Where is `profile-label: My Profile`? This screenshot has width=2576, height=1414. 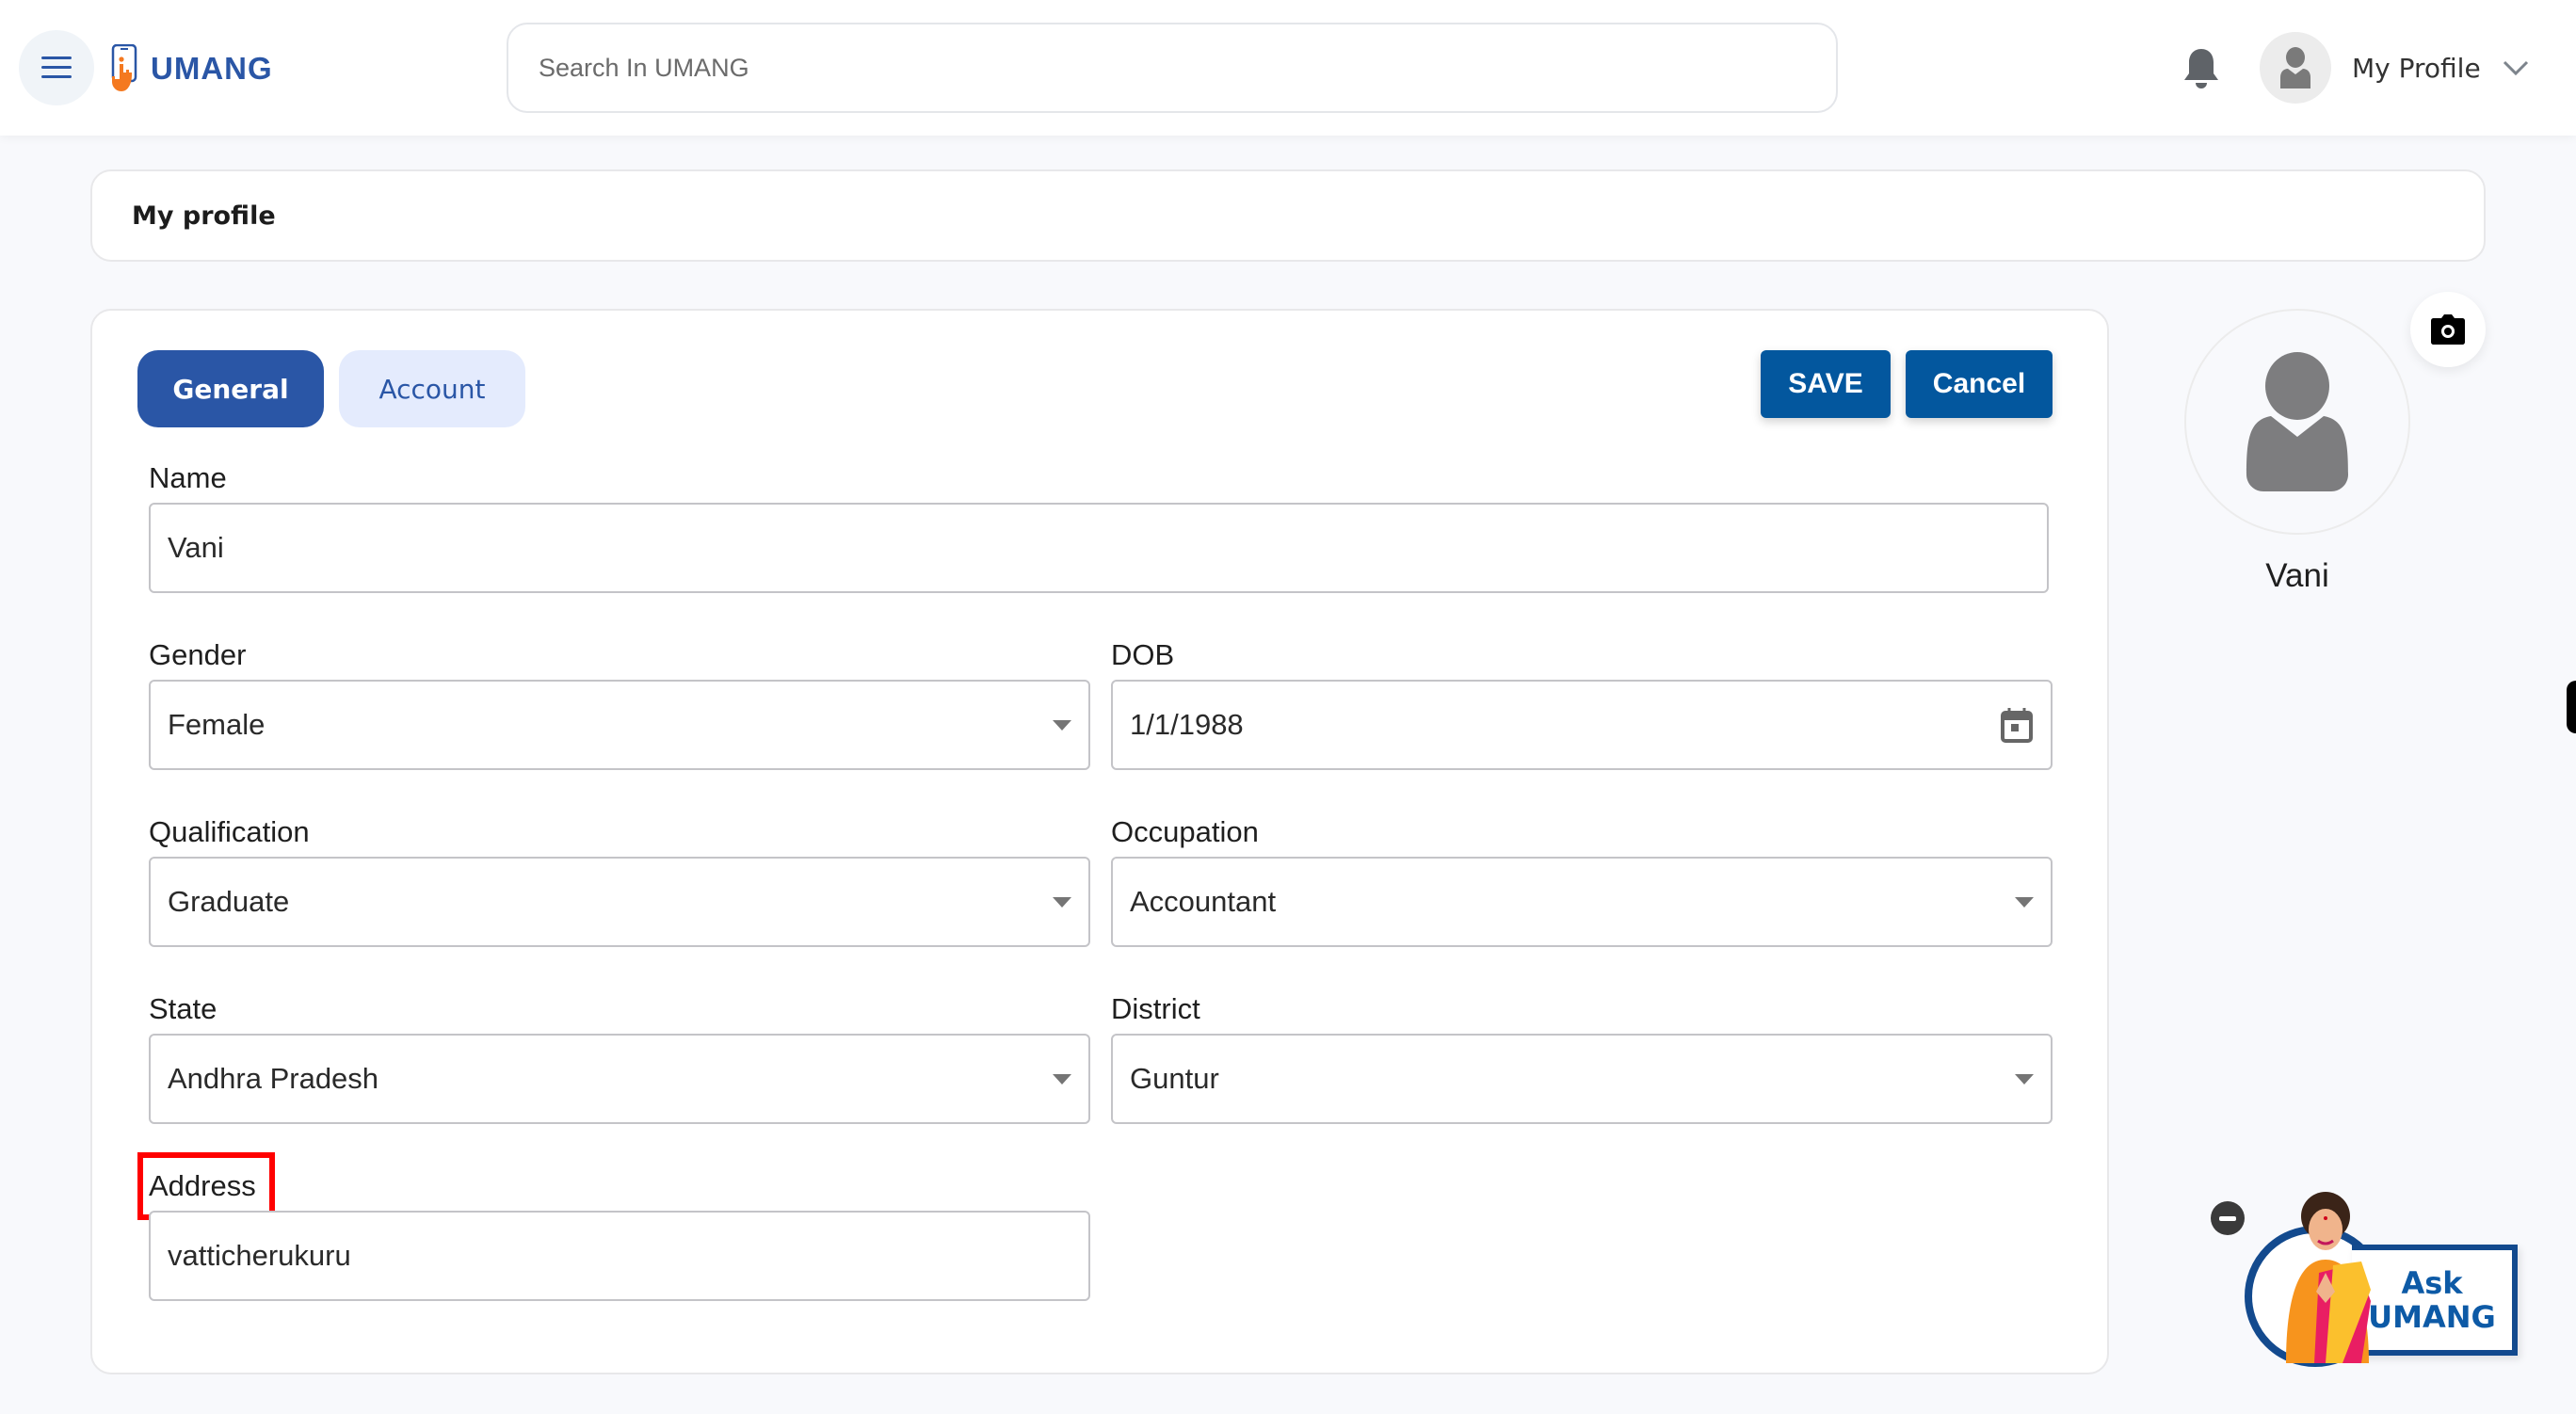 profile-label: My Profile is located at coordinates (2416, 68).